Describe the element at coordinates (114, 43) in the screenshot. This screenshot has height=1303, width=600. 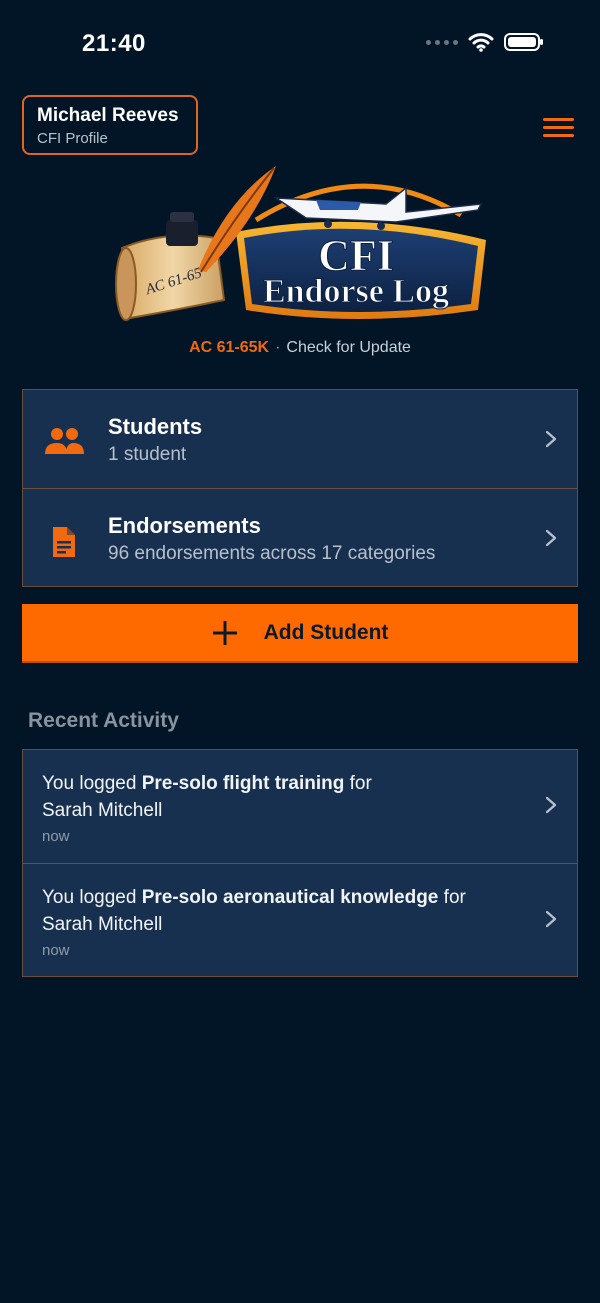
I see `status-time: 21:40` at that location.